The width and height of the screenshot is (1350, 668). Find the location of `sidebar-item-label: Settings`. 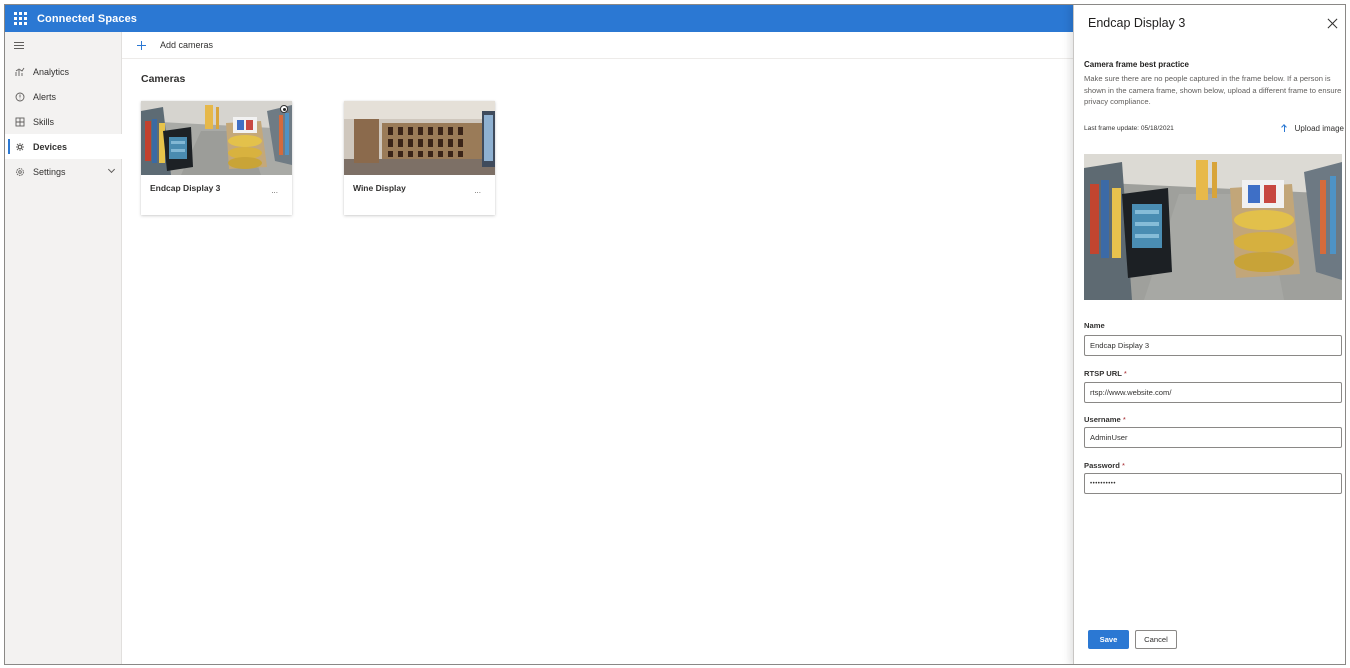

sidebar-item-label: Settings is located at coordinates (49, 171).